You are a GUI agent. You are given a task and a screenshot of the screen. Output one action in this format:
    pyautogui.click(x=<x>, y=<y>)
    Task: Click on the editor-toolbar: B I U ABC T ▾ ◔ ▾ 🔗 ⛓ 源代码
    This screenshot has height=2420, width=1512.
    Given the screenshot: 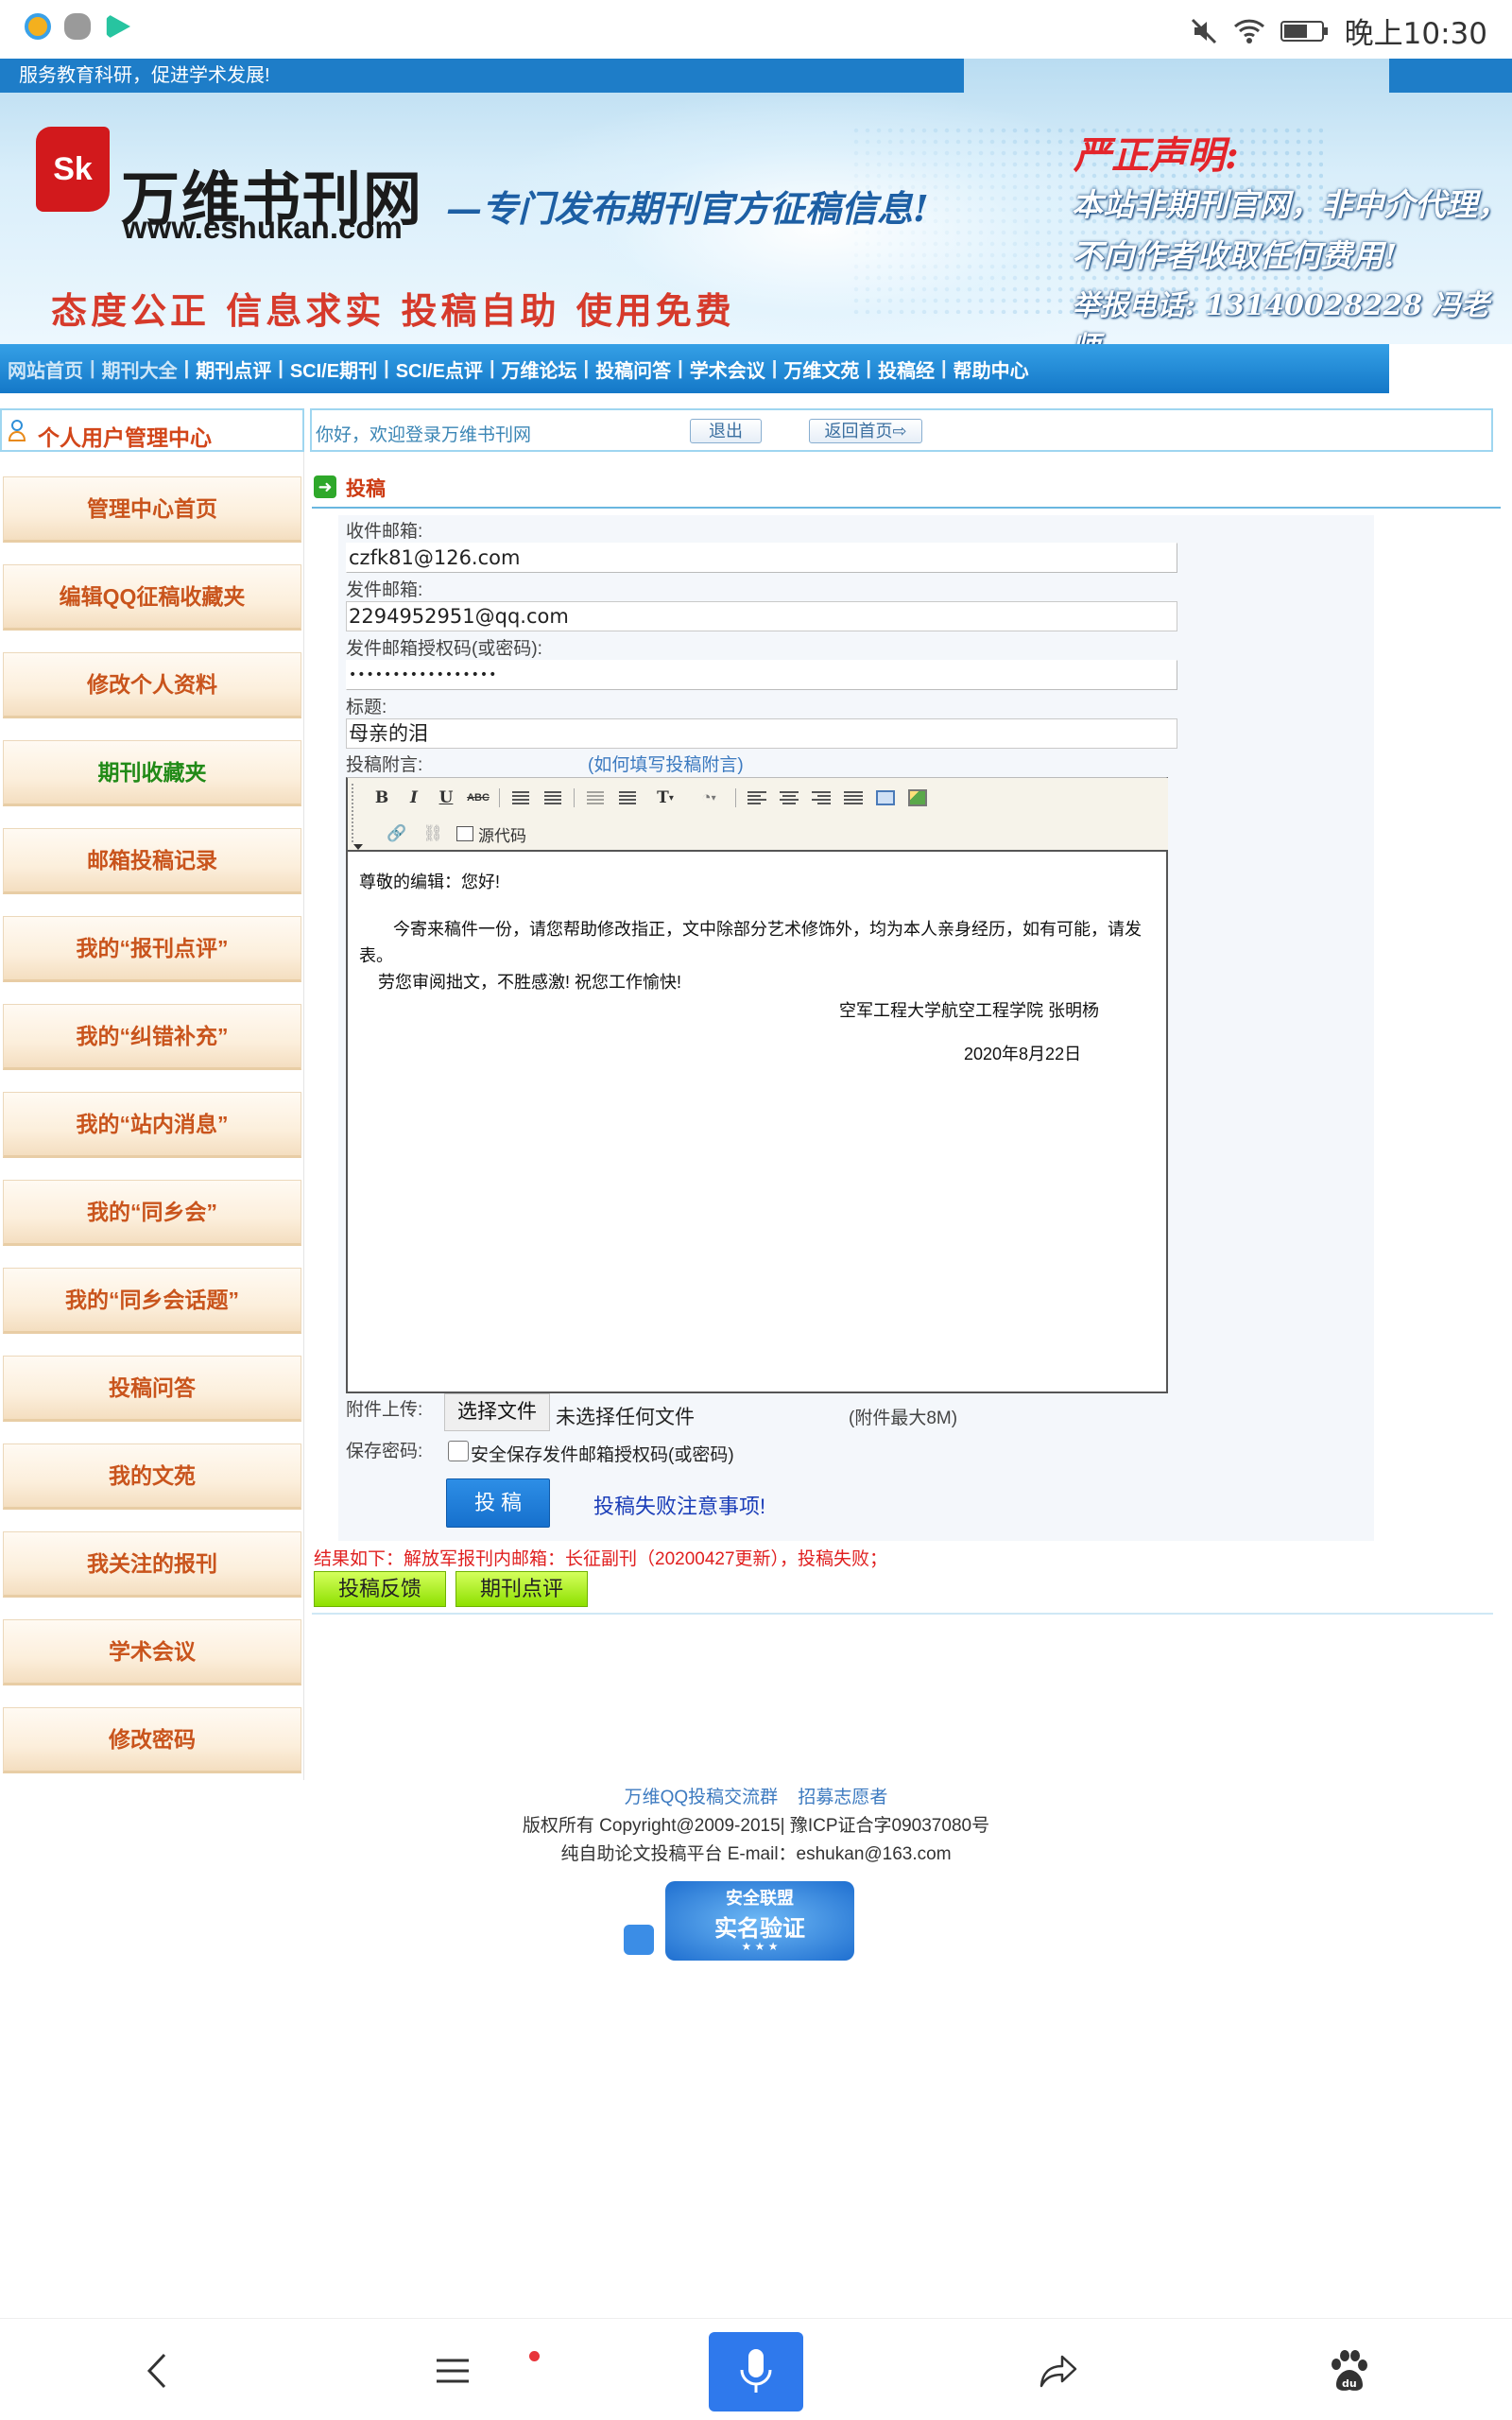 What is the action you would take?
    pyautogui.click(x=758, y=815)
    